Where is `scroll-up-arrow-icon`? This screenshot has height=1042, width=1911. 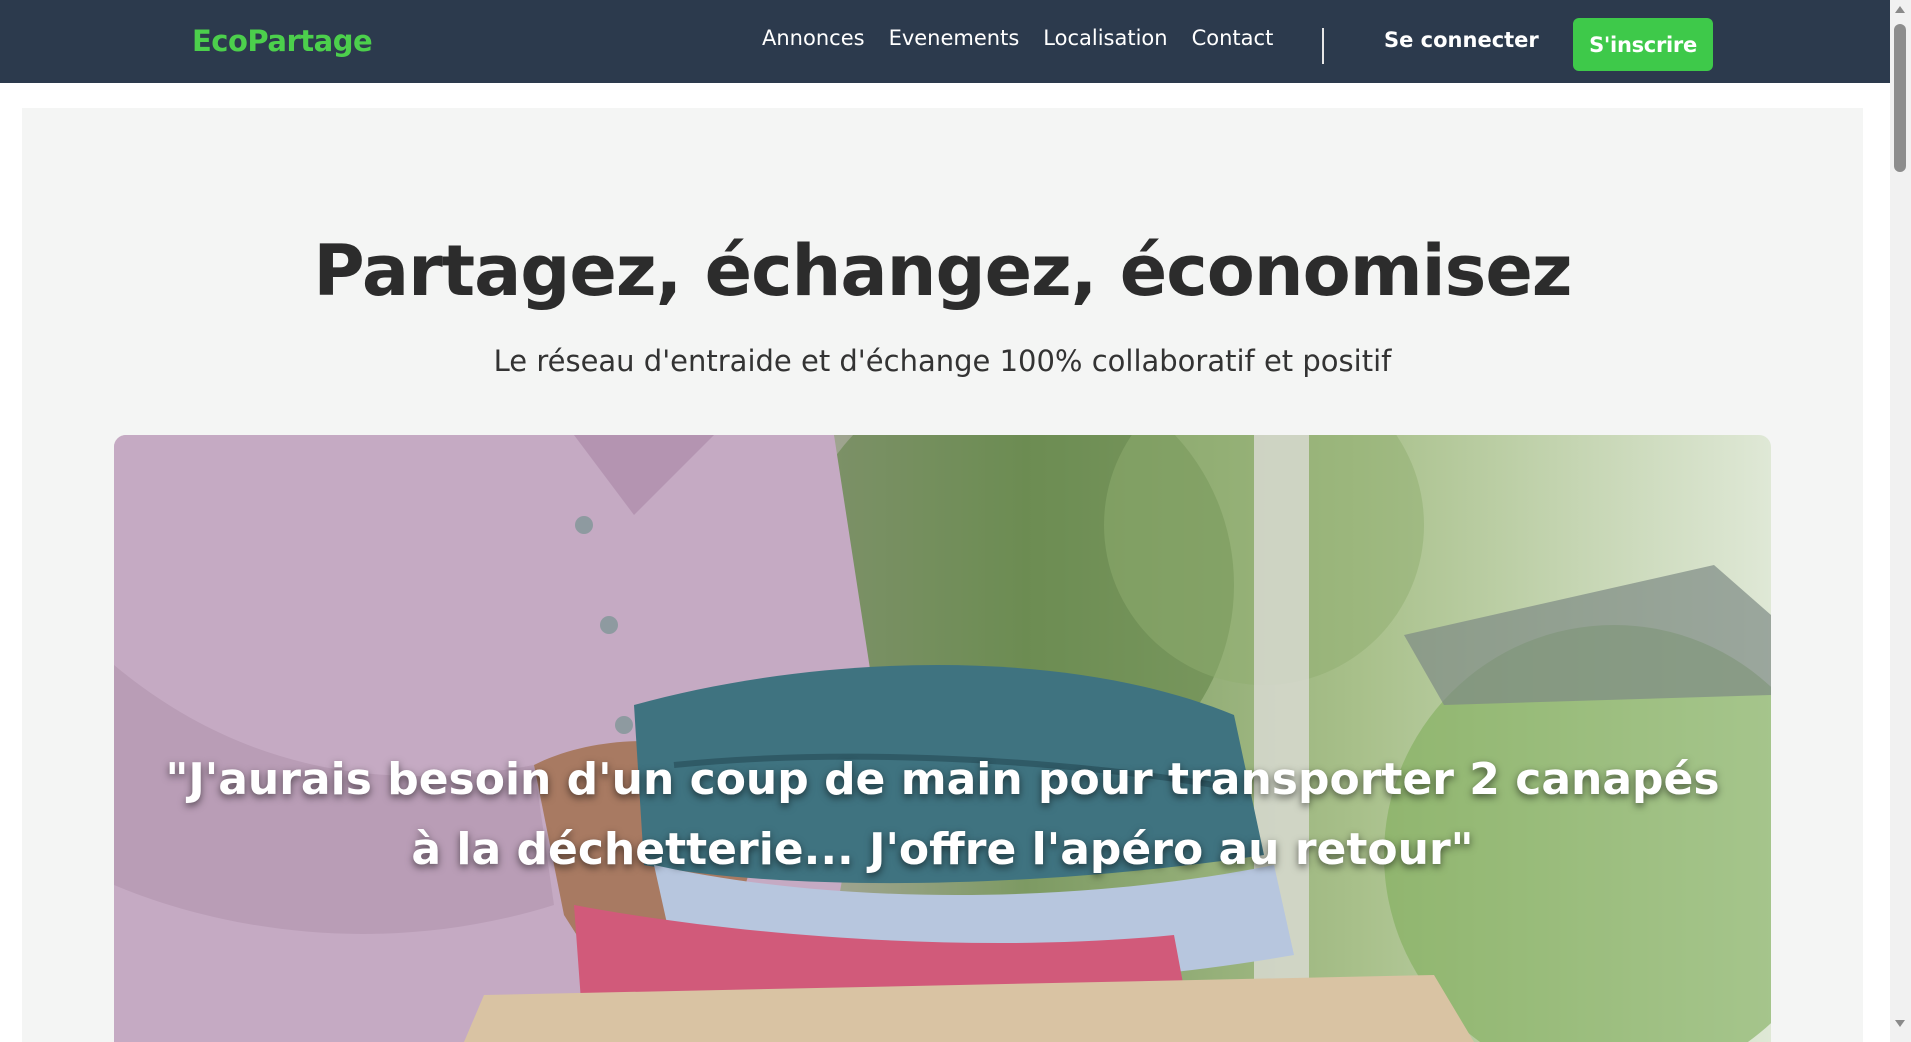 scroll-up-arrow-icon is located at coordinates (1900, 9).